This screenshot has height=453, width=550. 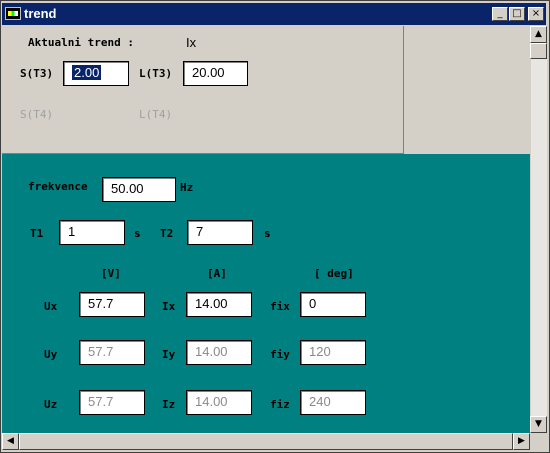 What do you see at coordinates (92, 232) in the screenshot?
I see `t1-input: 1` at bounding box center [92, 232].